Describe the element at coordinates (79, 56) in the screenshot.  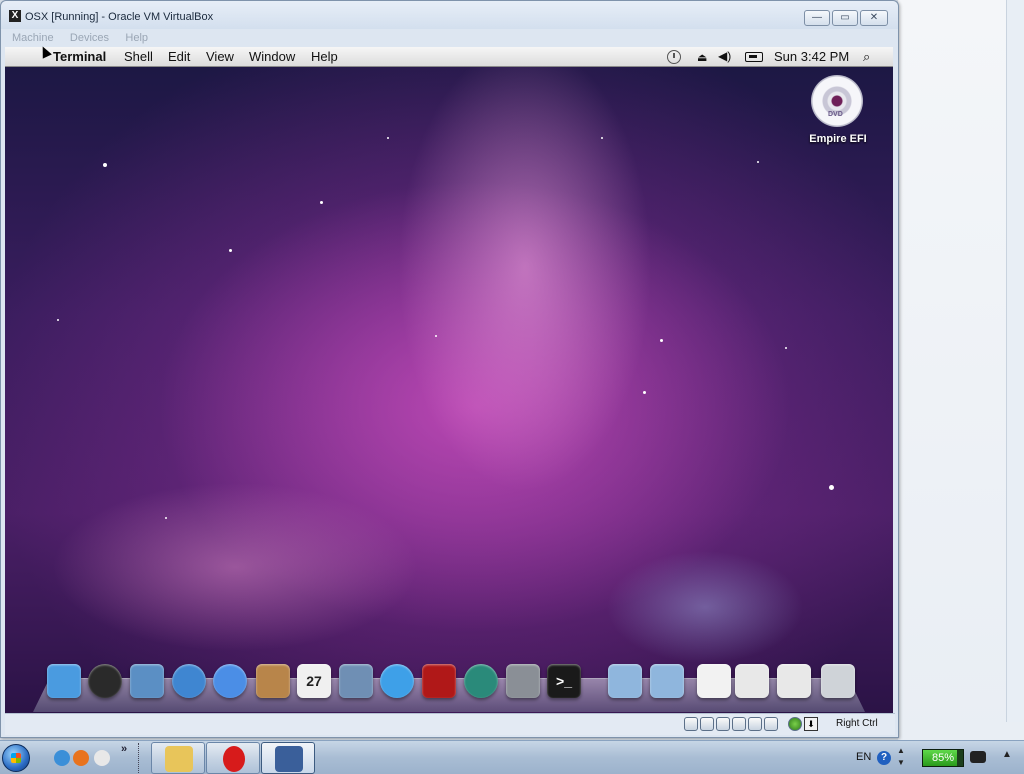
I see `menu-active-app: Terminal` at that location.